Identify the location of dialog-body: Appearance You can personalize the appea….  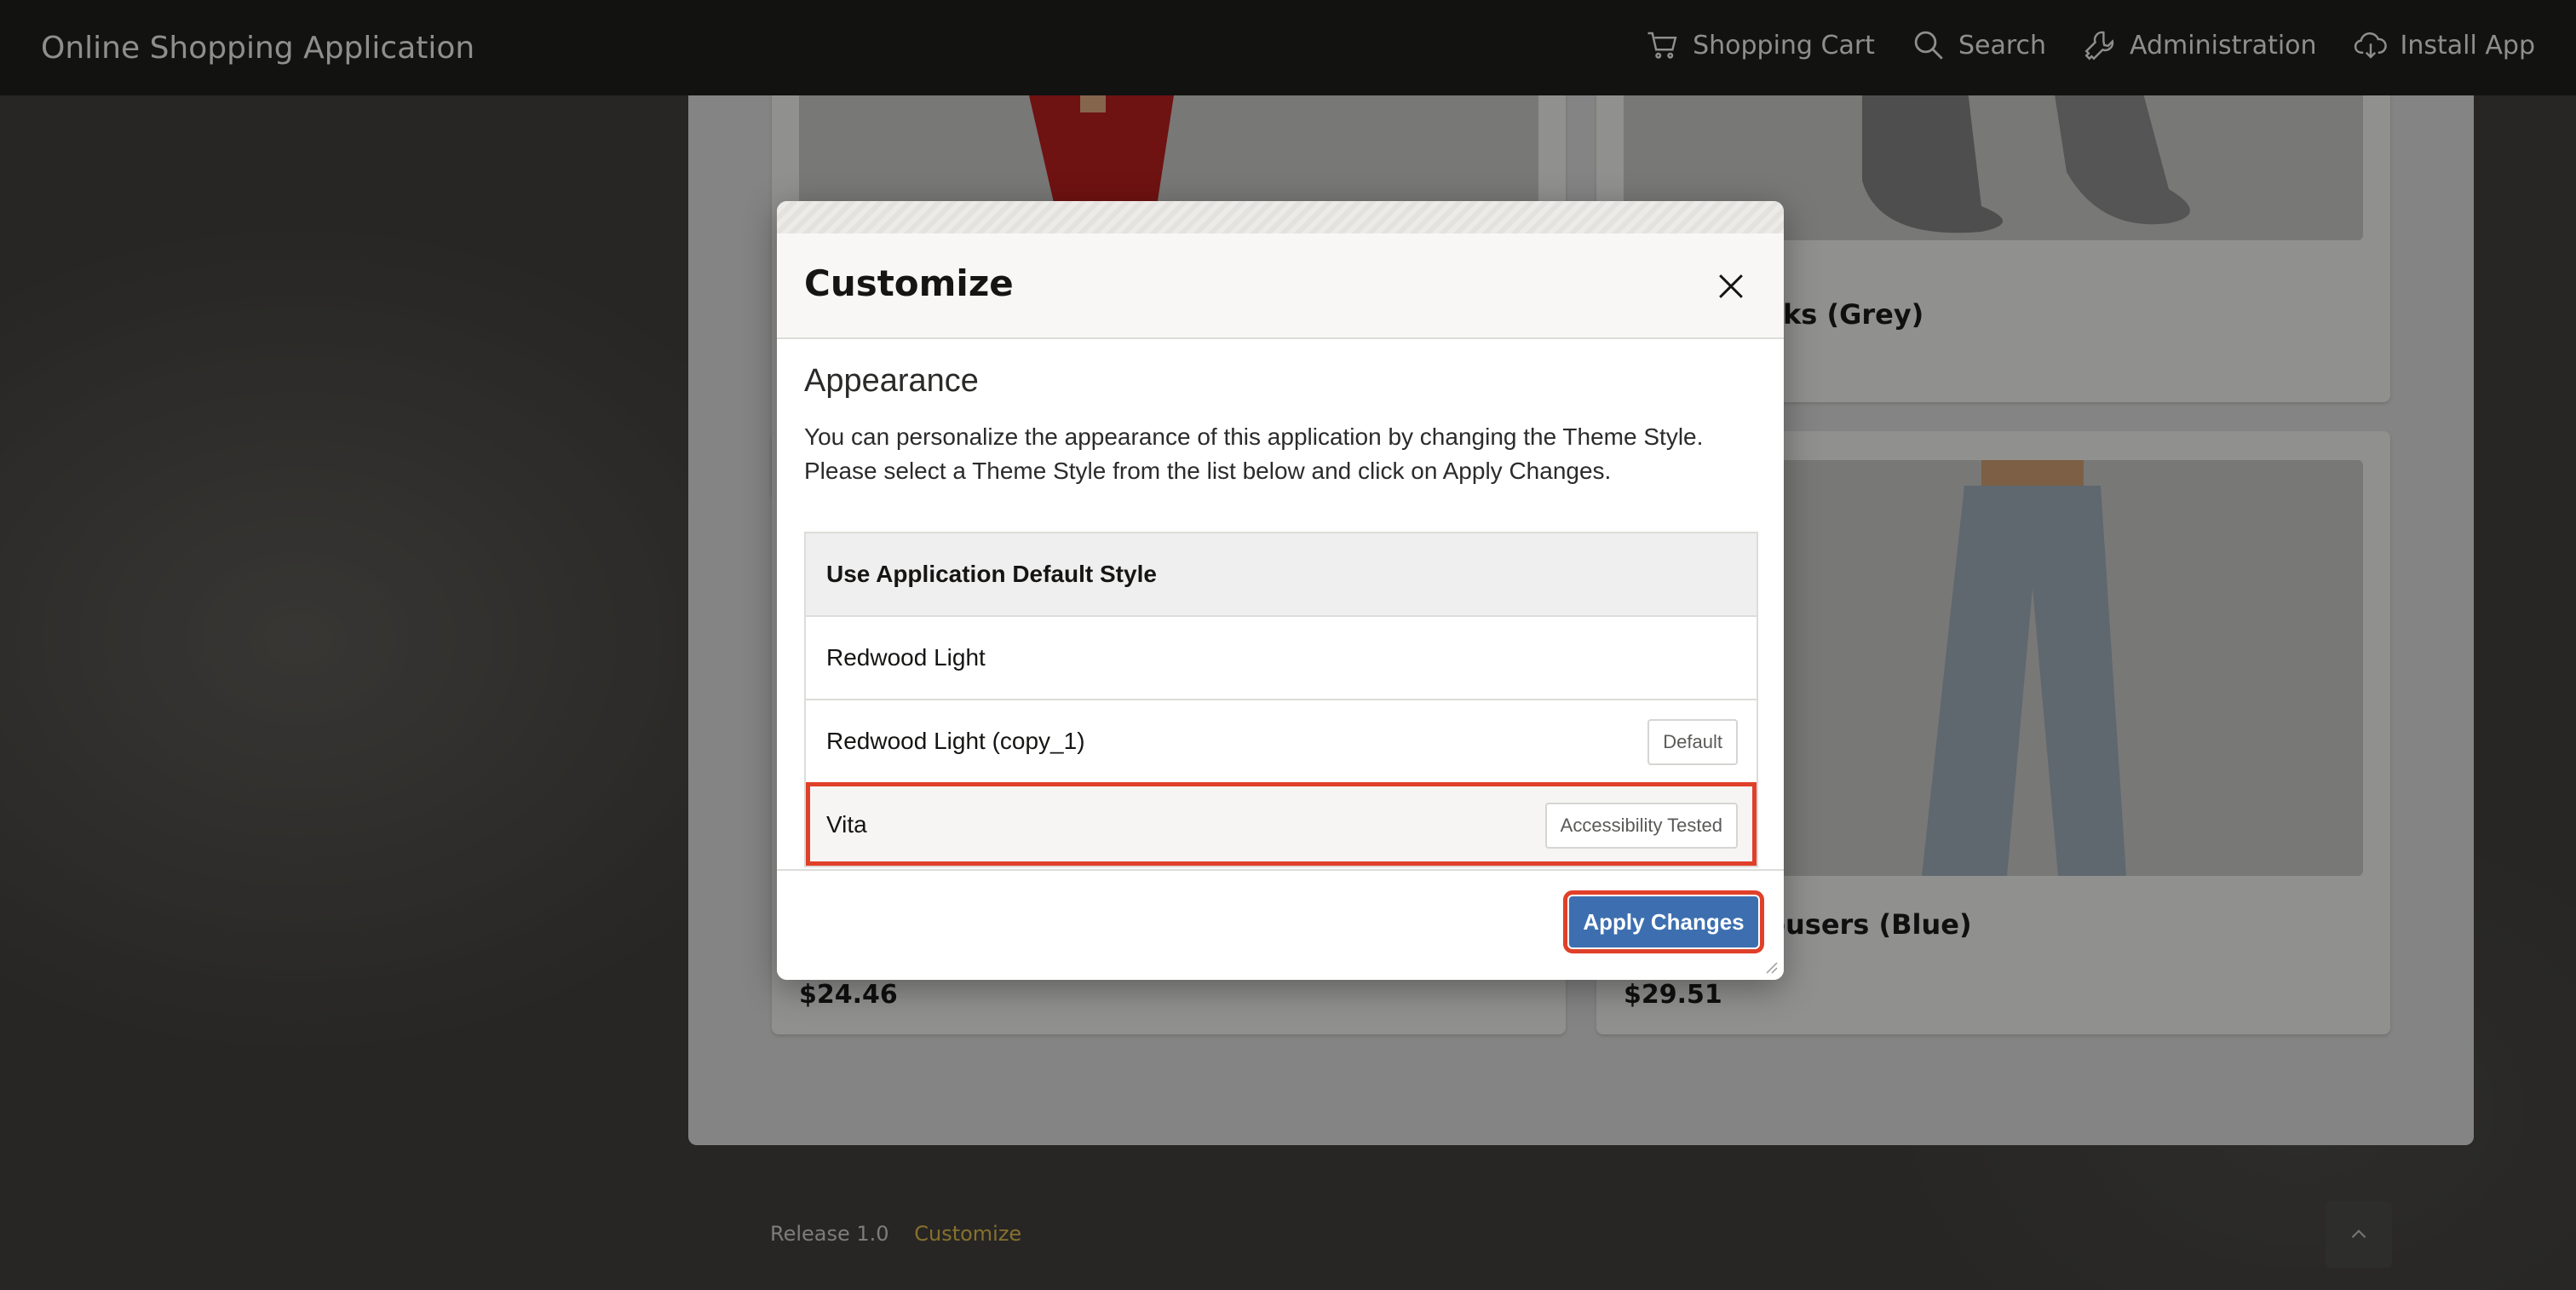
(1281, 438).